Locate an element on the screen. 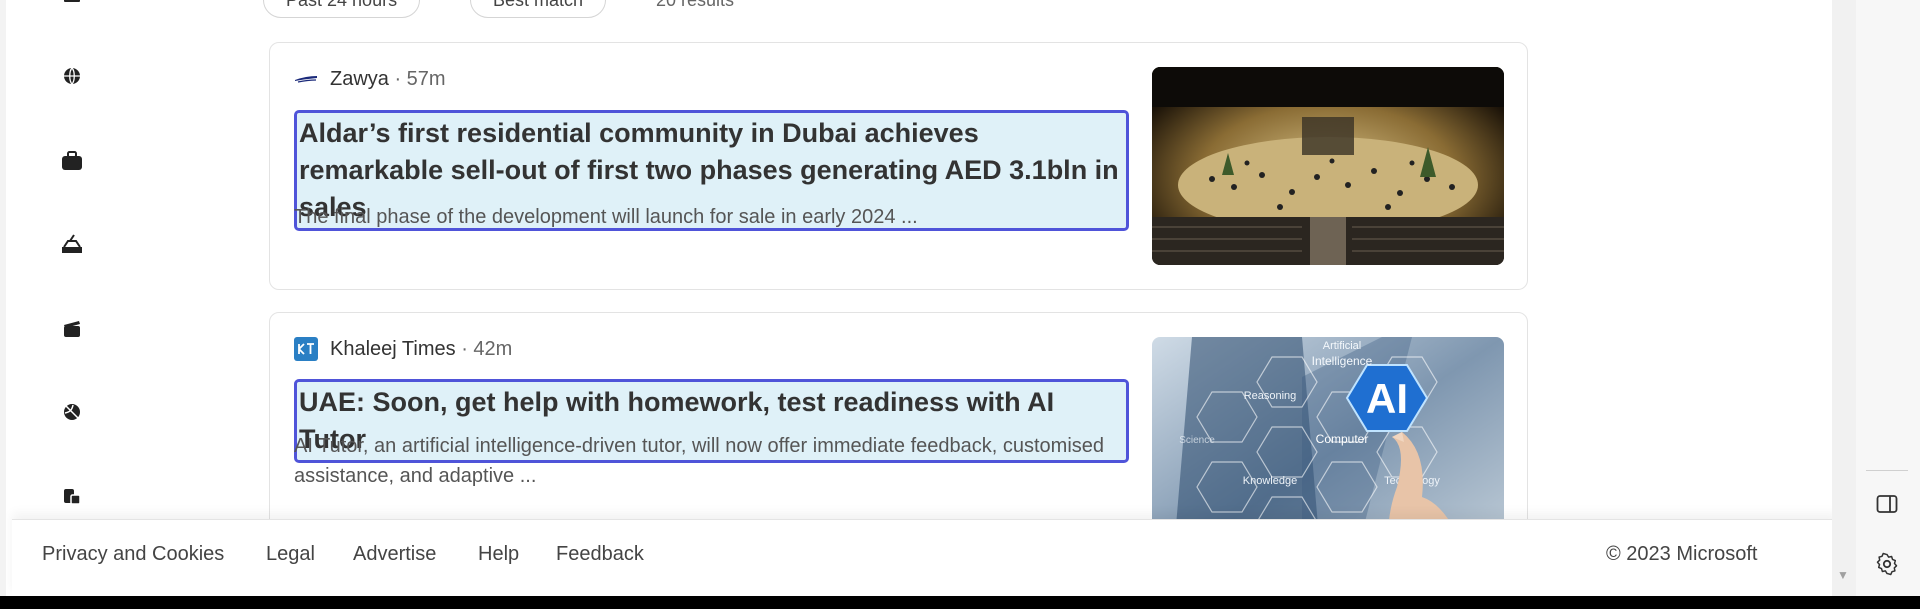  source-line: Zawya · 57m is located at coordinates (370, 79).